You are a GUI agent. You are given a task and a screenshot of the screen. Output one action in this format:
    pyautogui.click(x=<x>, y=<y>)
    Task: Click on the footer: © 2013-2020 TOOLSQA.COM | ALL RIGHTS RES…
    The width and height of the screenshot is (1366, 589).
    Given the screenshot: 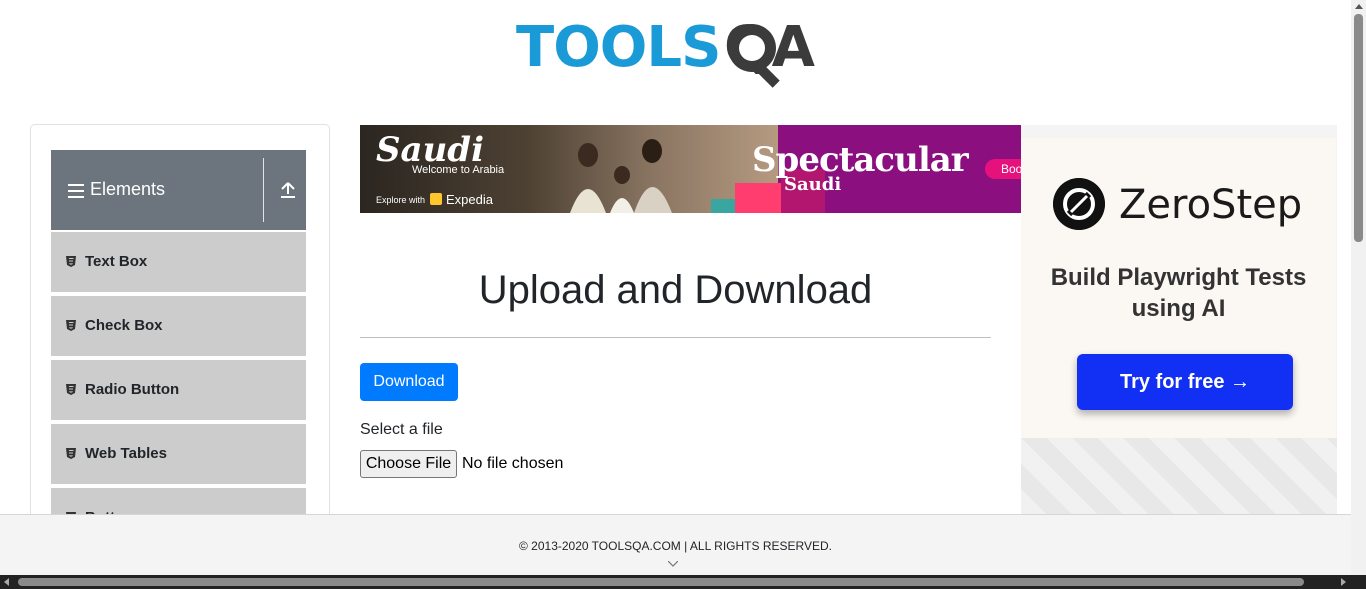 What is the action you would take?
    pyautogui.click(x=675, y=545)
    